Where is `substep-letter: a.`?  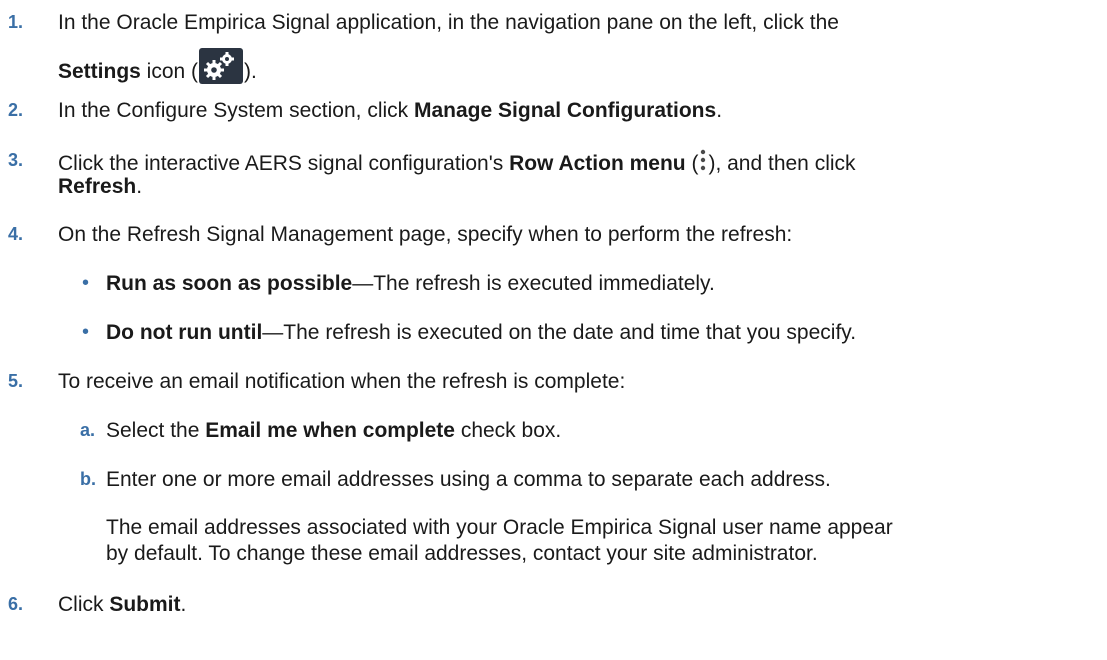
substep-letter: a. is located at coordinates (88, 430).